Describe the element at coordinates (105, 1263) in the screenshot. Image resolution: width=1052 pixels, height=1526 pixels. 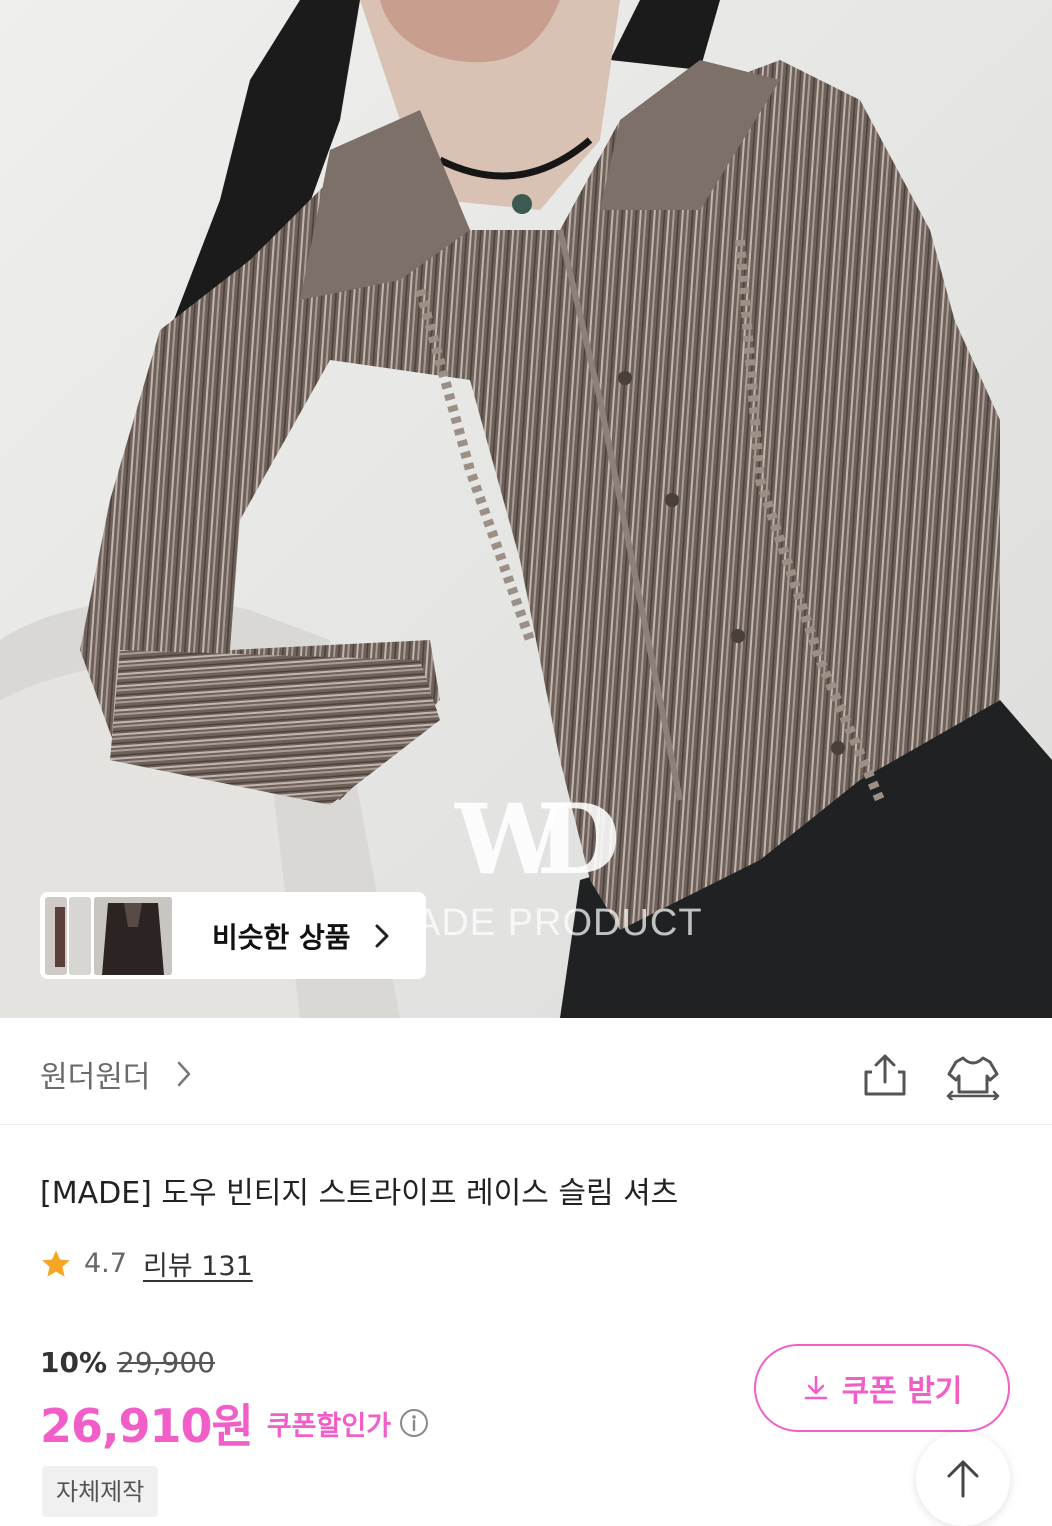
I see `rating-value: 4.7` at that location.